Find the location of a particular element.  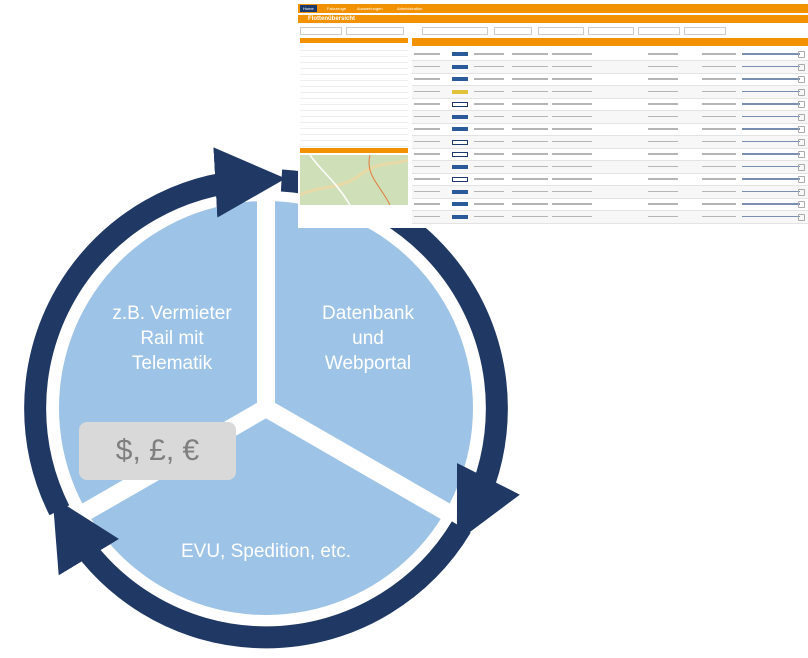

nav-home: Home is located at coordinates (308, 8).